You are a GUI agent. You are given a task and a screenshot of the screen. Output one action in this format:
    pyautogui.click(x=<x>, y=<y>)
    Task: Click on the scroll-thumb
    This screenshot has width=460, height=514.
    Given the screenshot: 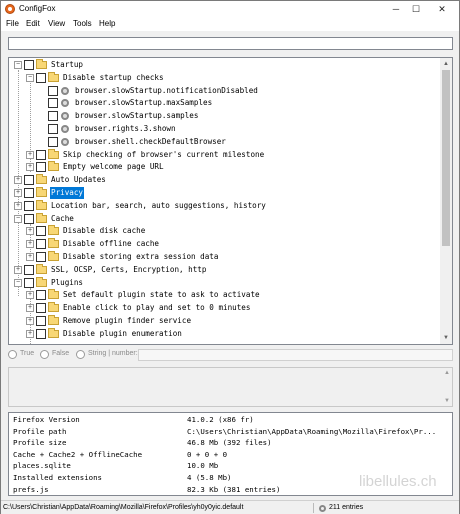 What is the action you would take?
    pyautogui.click(x=446, y=158)
    